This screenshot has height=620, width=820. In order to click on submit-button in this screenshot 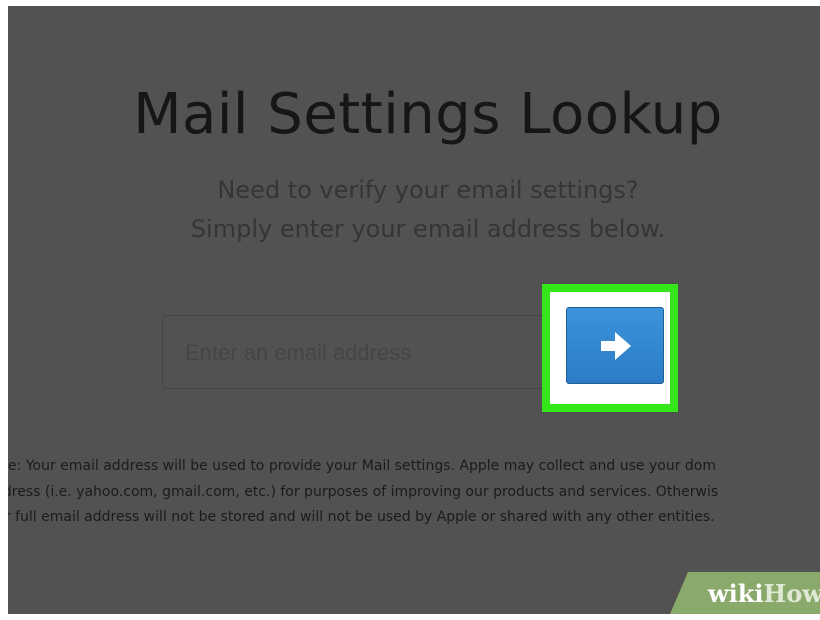, I will do `click(615, 345)`.